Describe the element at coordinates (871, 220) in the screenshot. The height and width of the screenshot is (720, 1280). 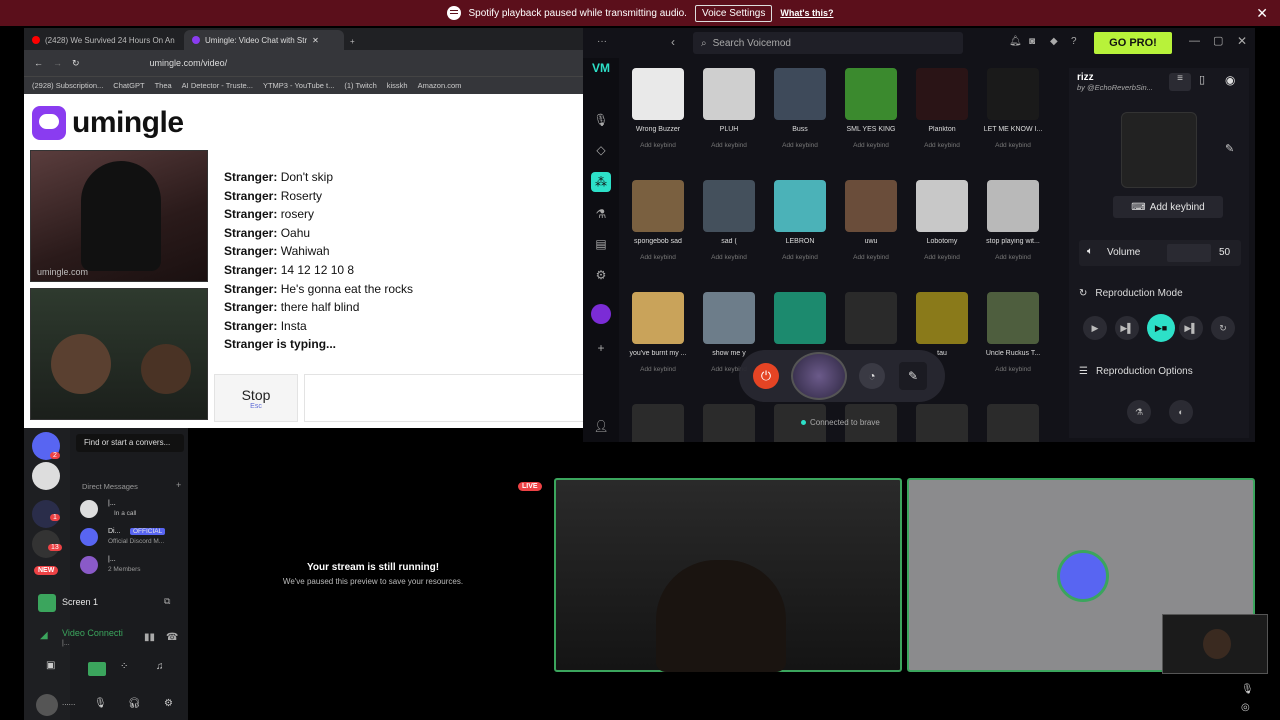
I see `sound-tile: uwu Add keybind` at that location.